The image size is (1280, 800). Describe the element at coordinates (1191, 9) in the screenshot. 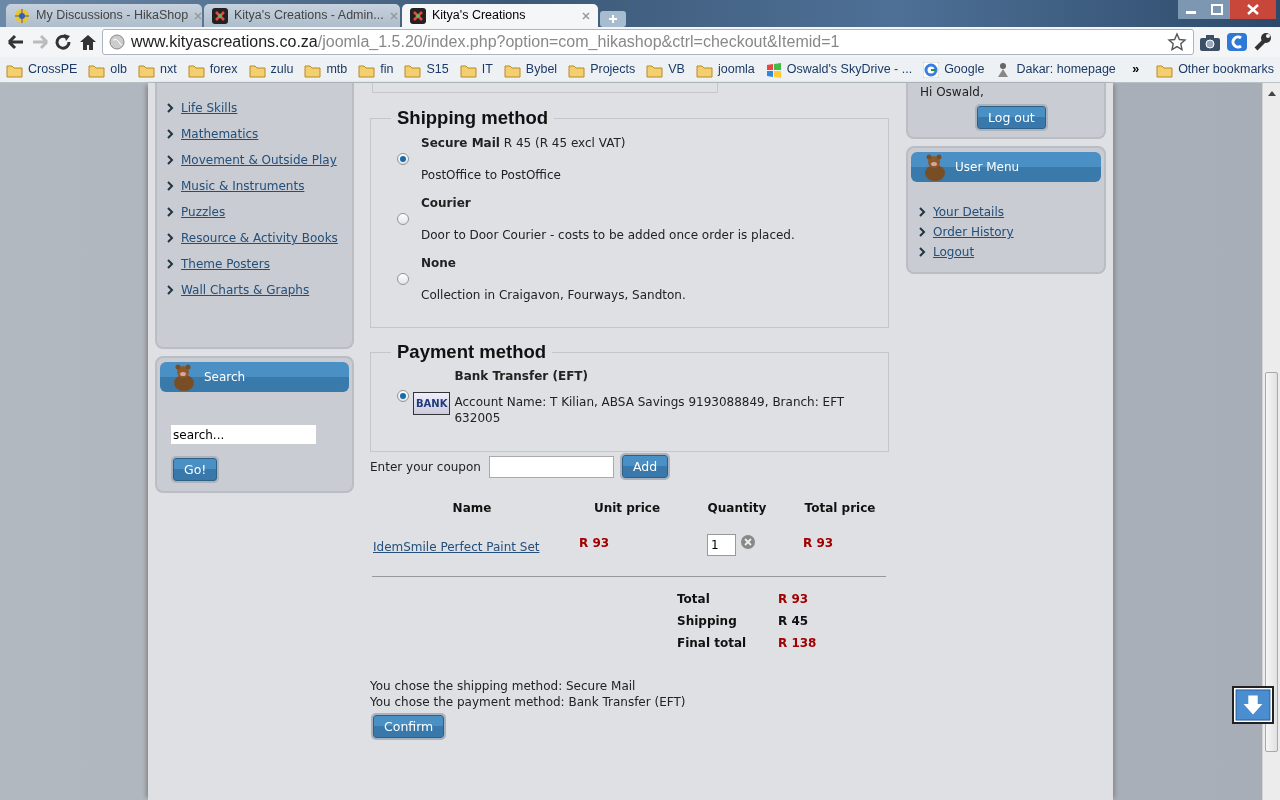

I see `minimize-icon` at that location.